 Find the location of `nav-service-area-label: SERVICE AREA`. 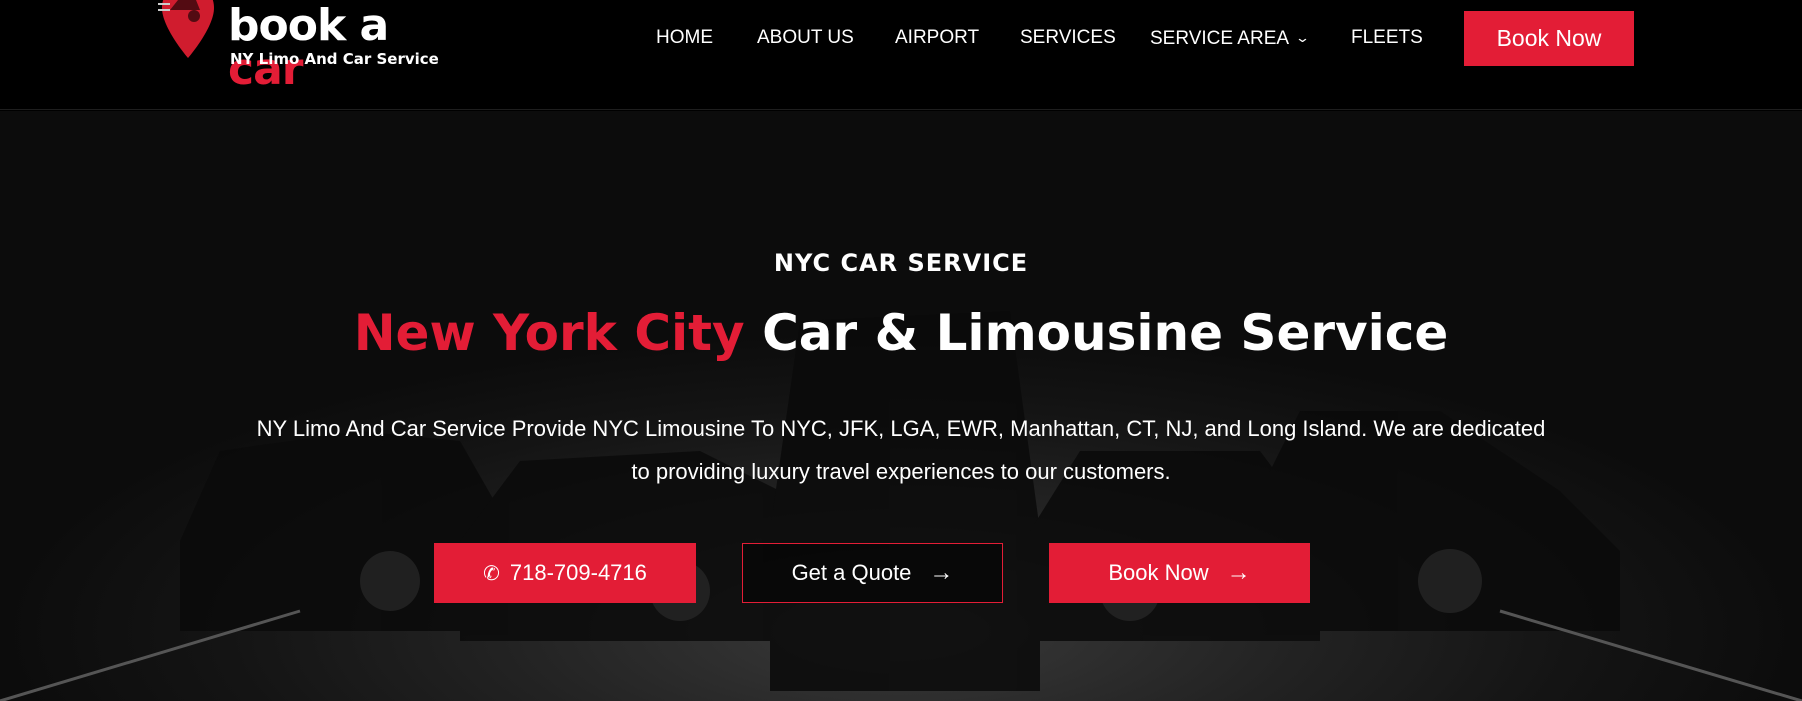

nav-service-area-label: SERVICE AREA is located at coordinates (1220, 38).